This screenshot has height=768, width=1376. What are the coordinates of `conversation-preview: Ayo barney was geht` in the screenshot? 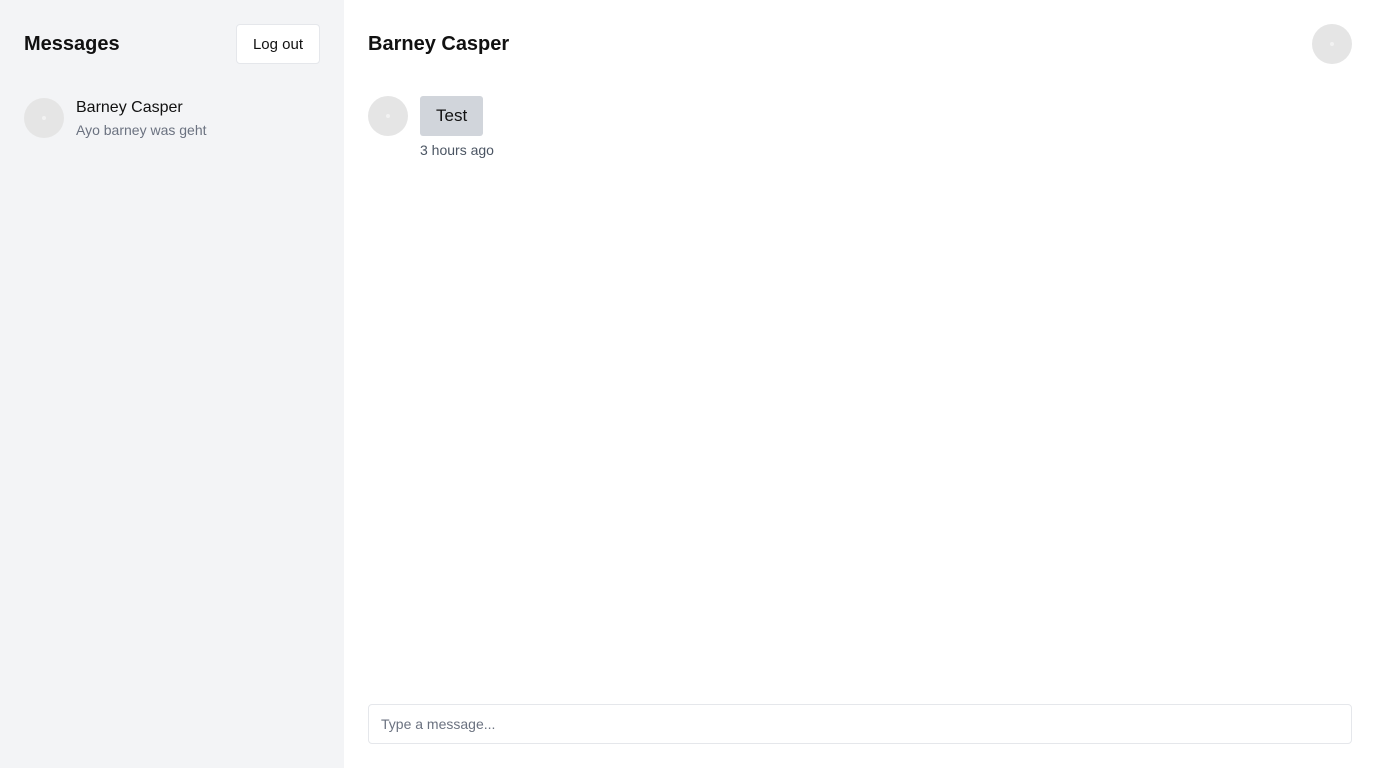 It's located at (141, 130).